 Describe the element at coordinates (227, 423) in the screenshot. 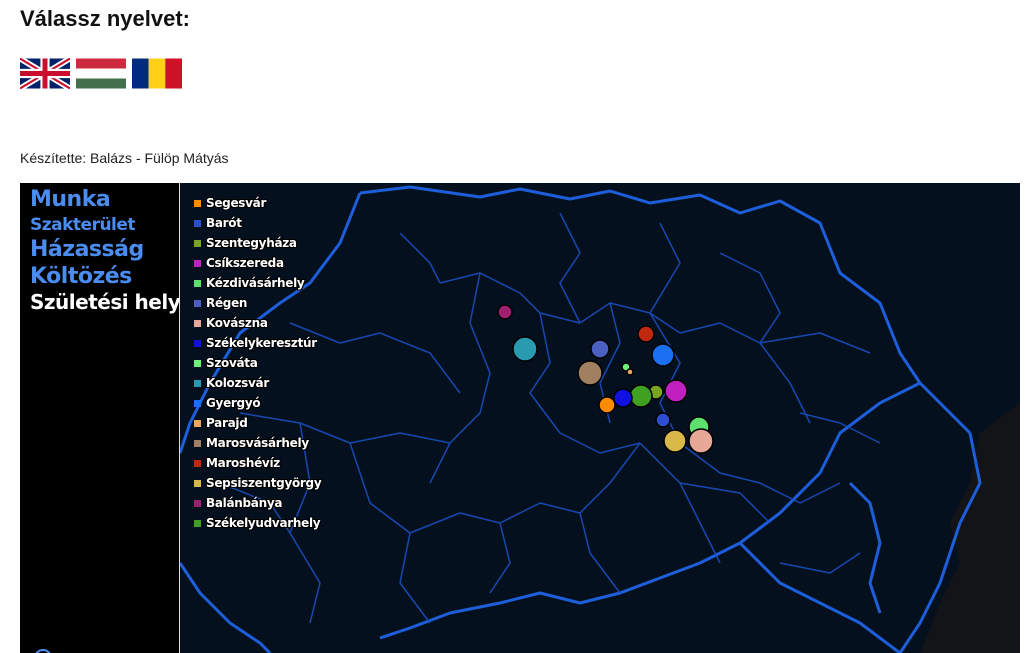

I see `legend-label: Parajd` at that location.